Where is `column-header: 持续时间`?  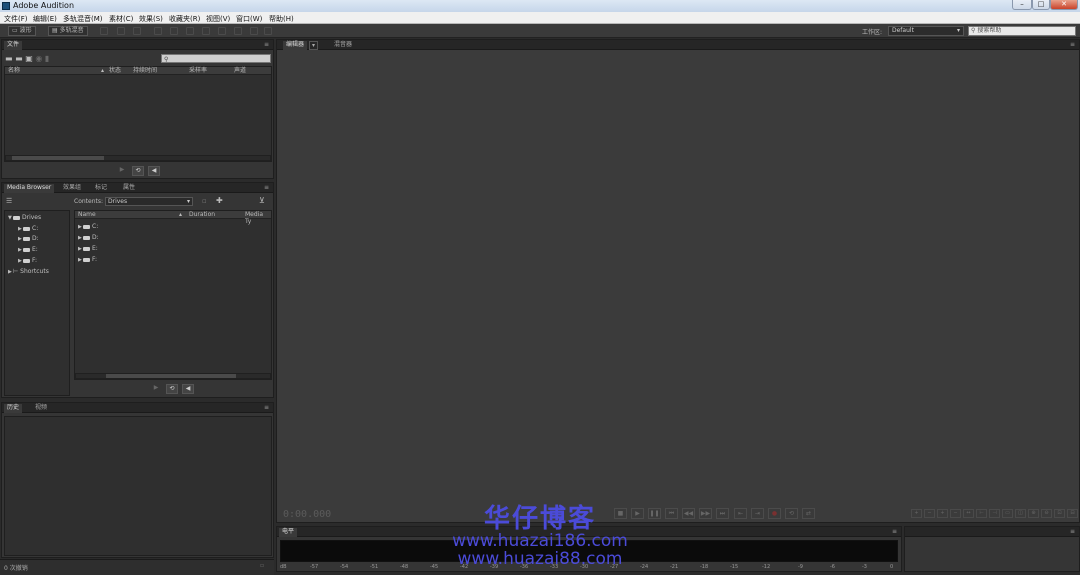
column-header: 持续时间 is located at coordinates (145, 70).